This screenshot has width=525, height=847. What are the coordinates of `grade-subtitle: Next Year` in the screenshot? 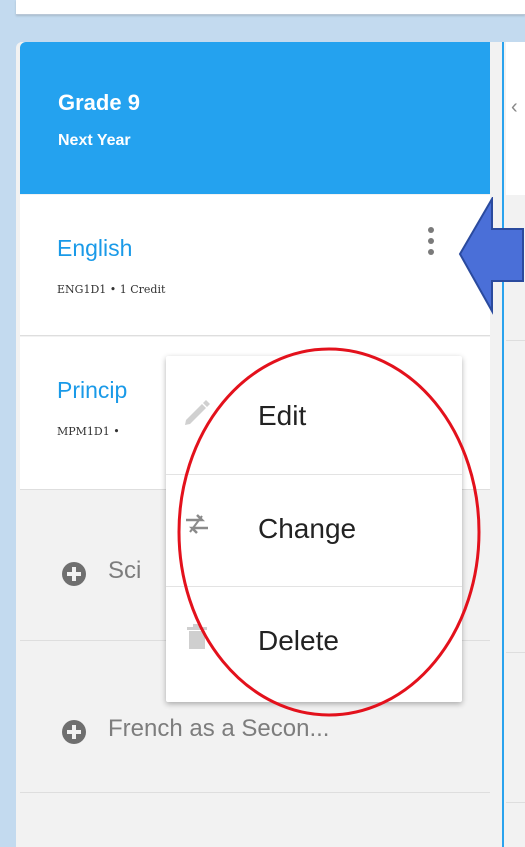 It's located at (94, 140).